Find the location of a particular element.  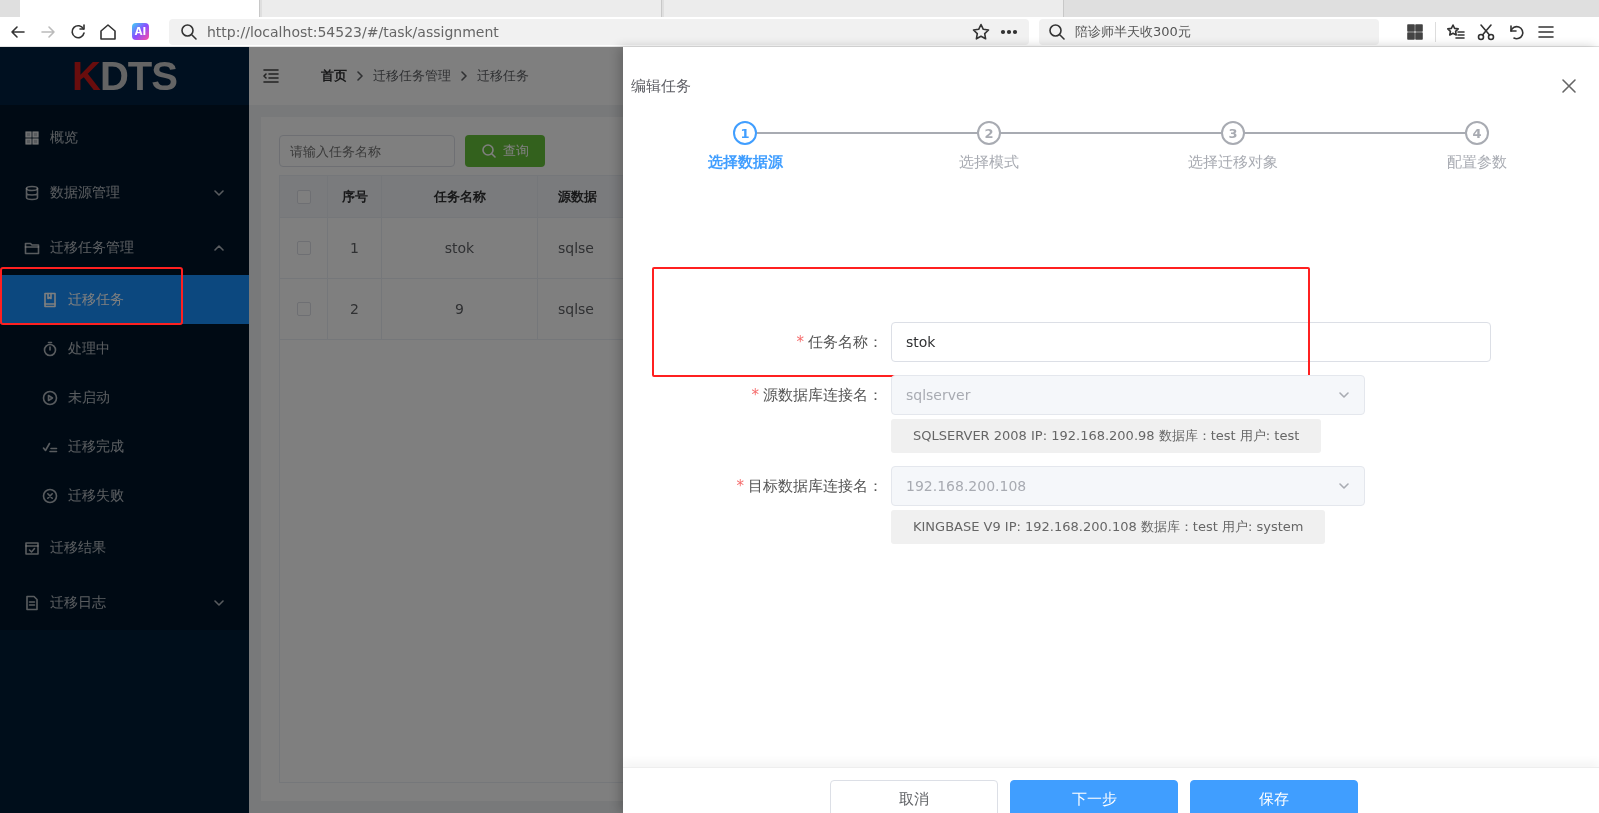

database-icon is located at coordinates (32, 192).